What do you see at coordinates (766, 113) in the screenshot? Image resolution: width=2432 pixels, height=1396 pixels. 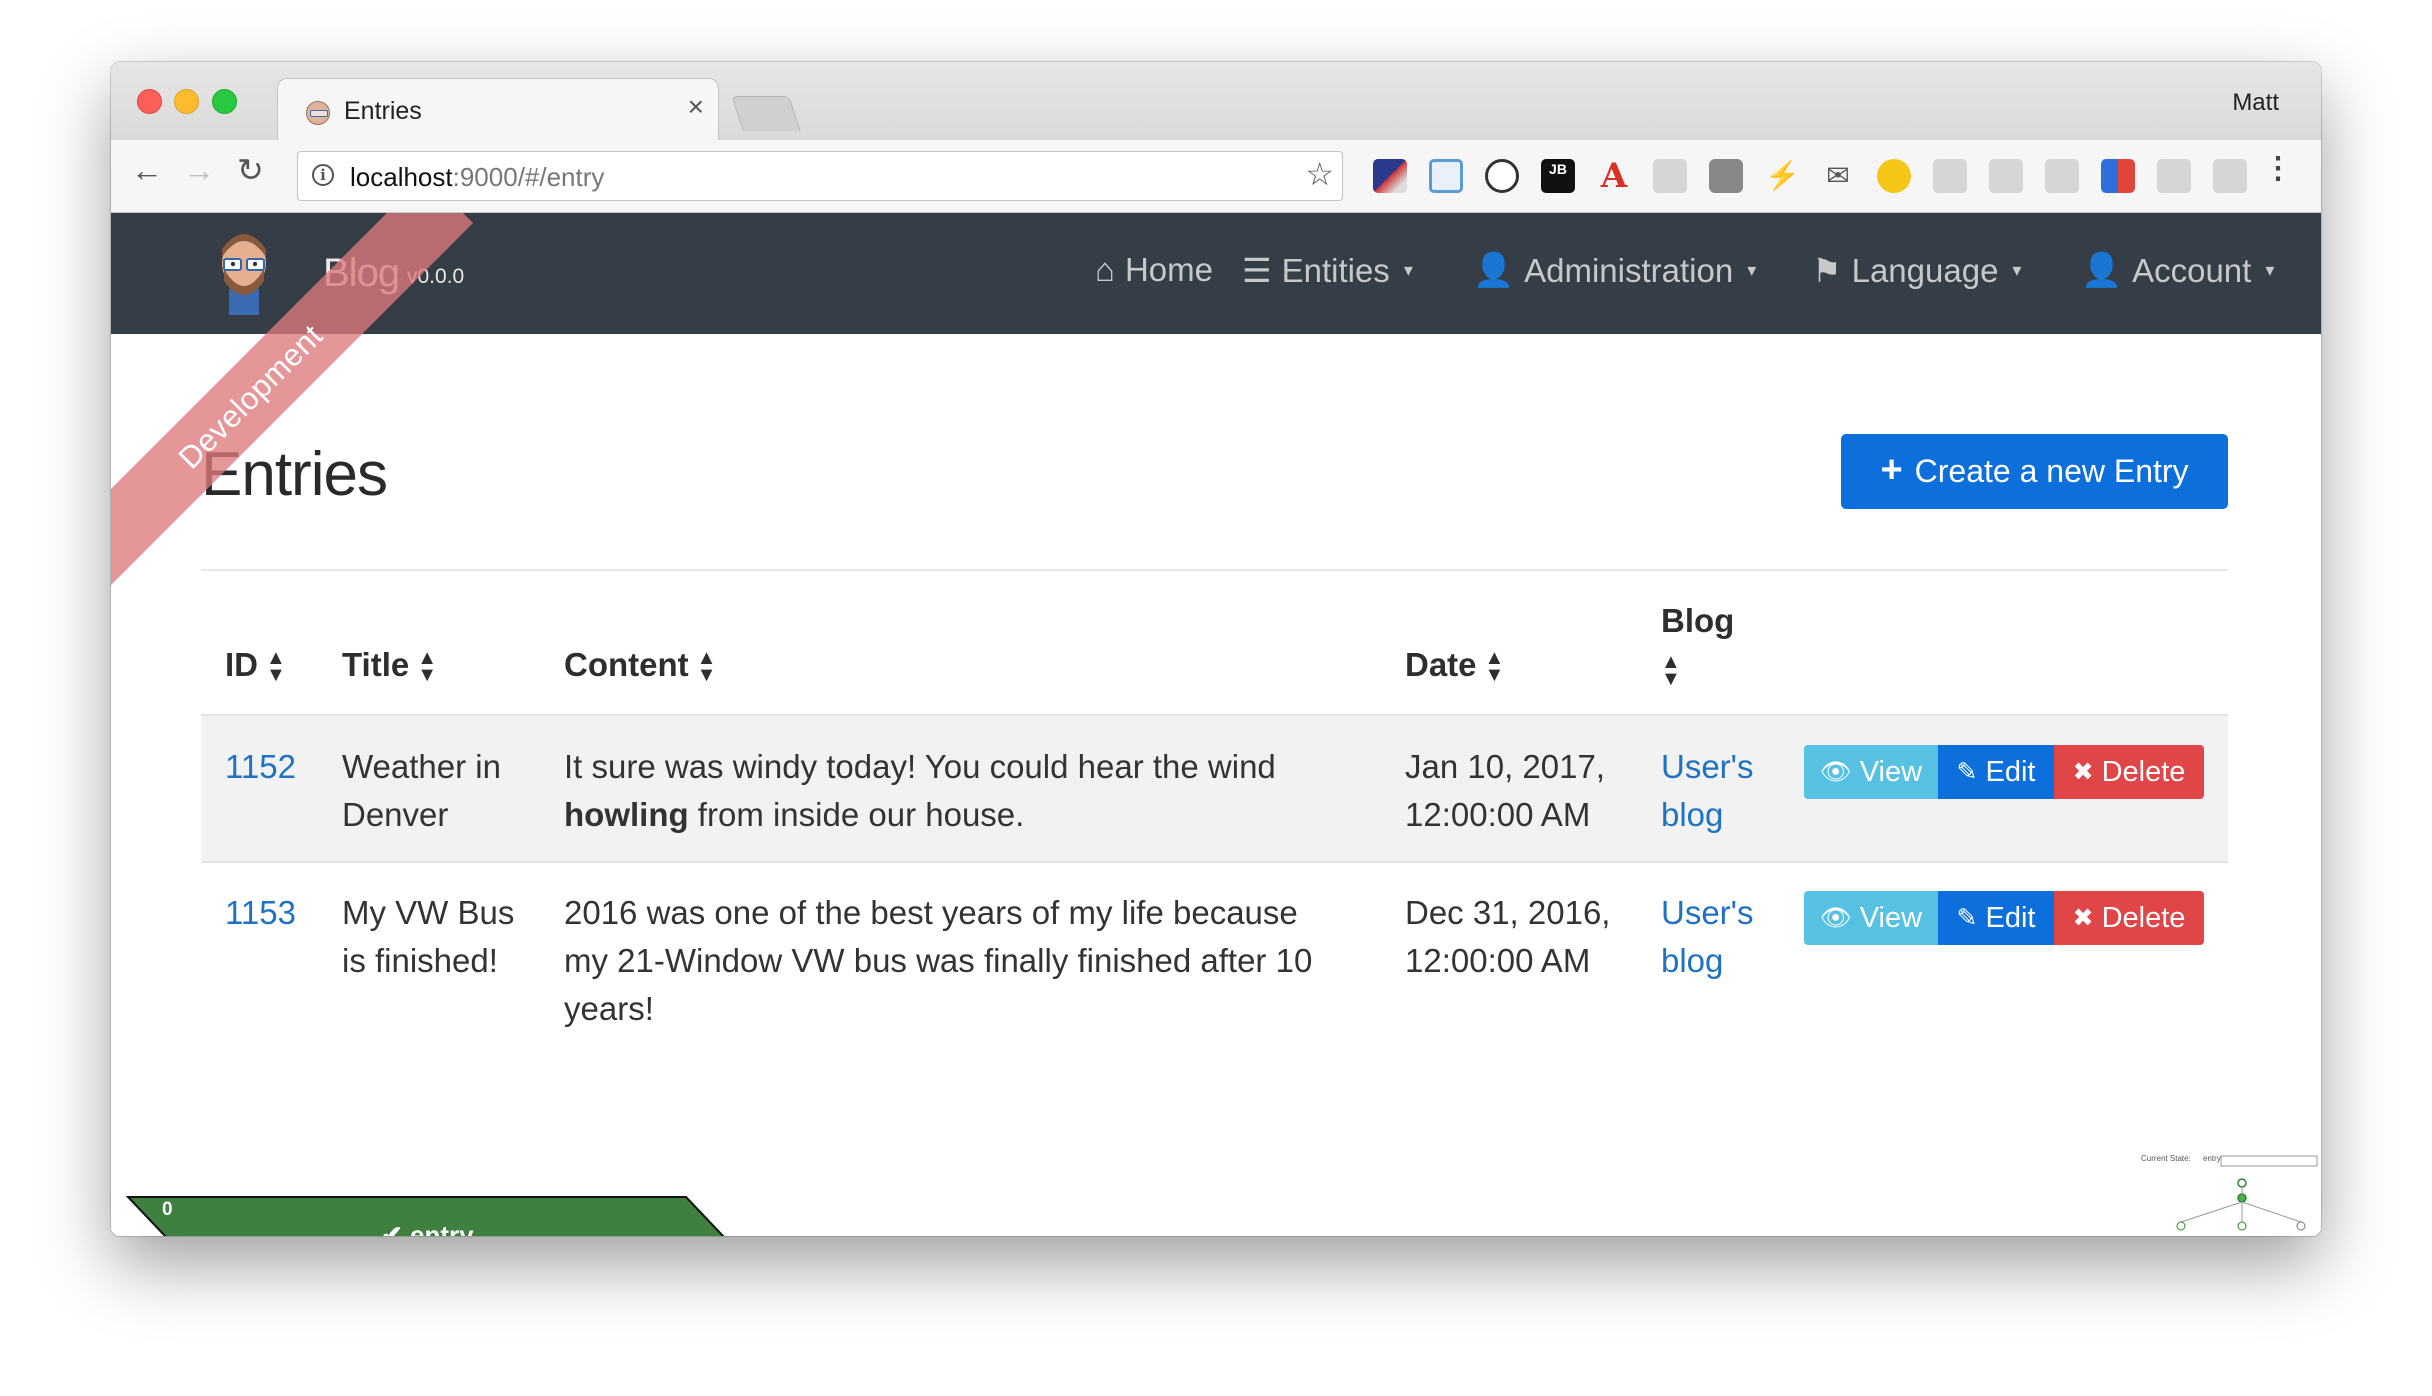 I see `new-tab-button` at bounding box center [766, 113].